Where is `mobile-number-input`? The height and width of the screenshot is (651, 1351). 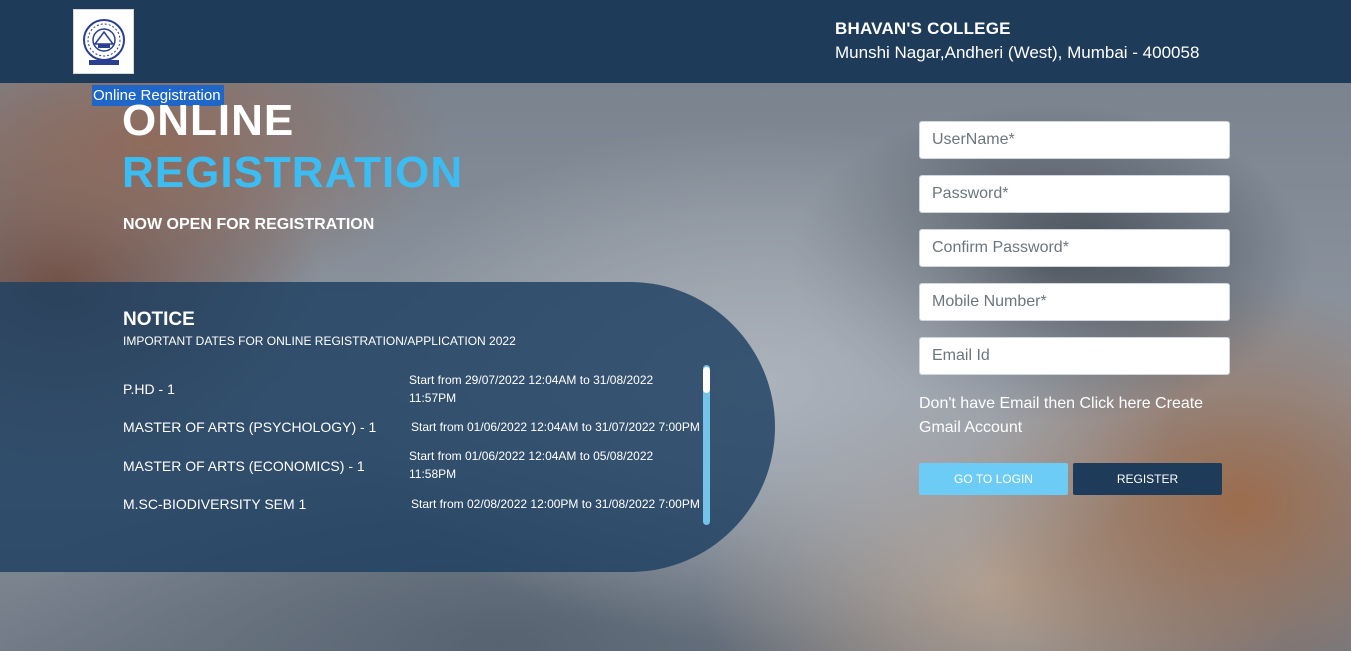 mobile-number-input is located at coordinates (1074, 302).